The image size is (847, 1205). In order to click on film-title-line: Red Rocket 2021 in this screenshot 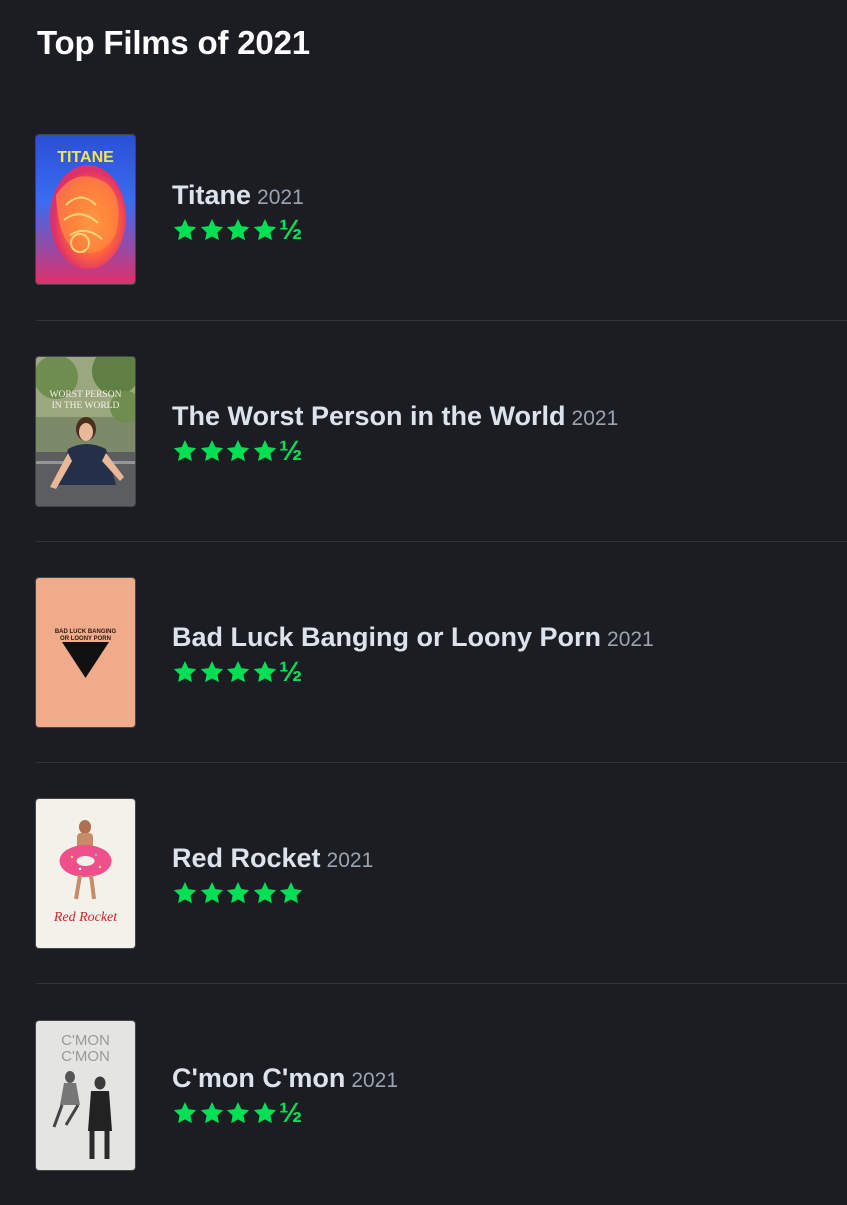, I will do `click(272, 858)`.